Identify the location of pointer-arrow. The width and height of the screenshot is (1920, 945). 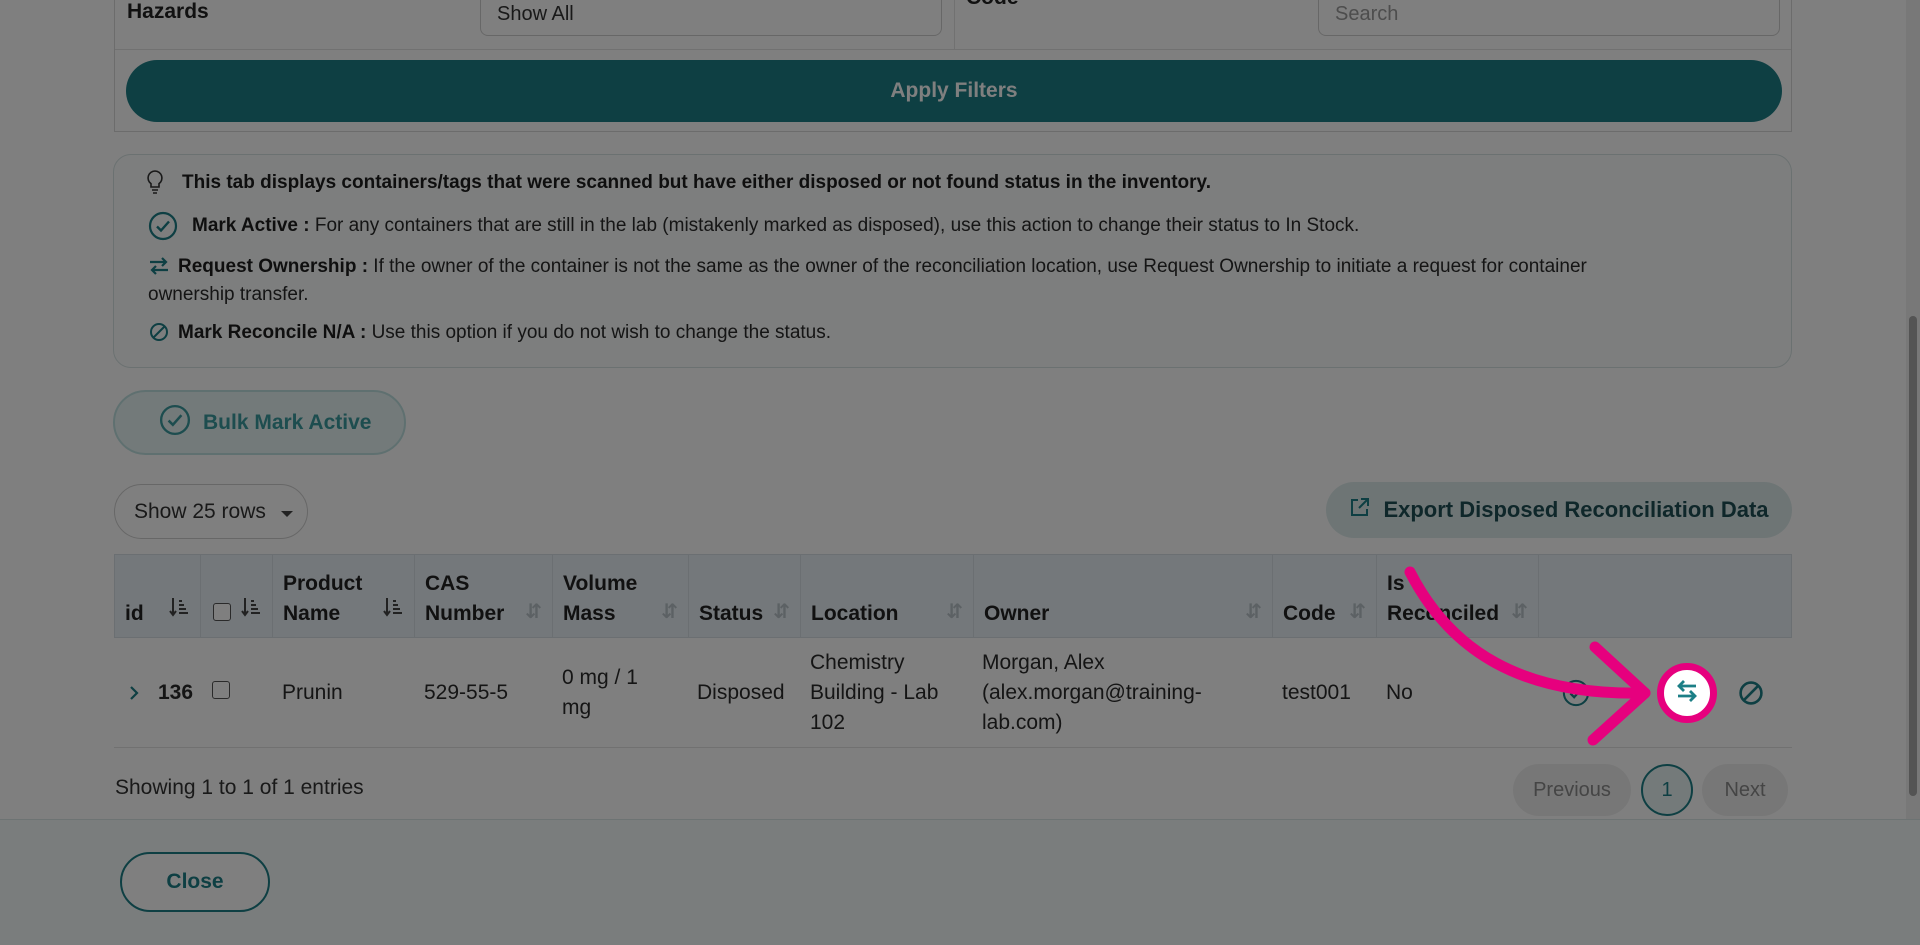
(1527, 656).